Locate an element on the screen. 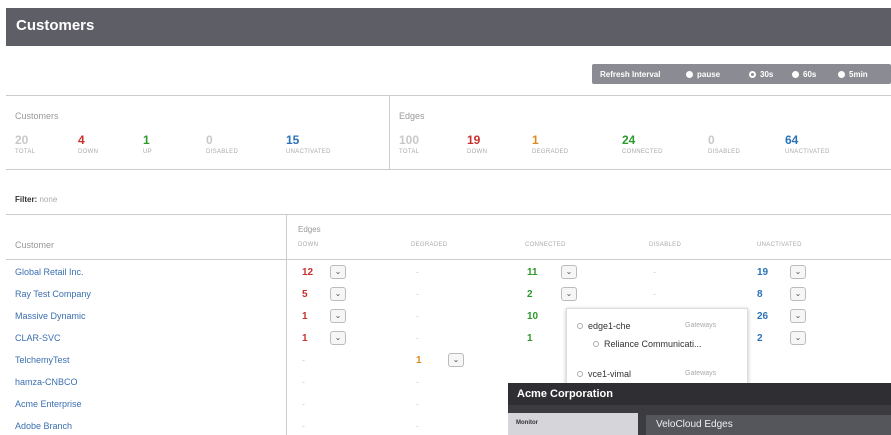 This screenshot has width=891, height=435. edges-unactivated-stat: 64 UNACTIVATED is located at coordinates (807, 145).